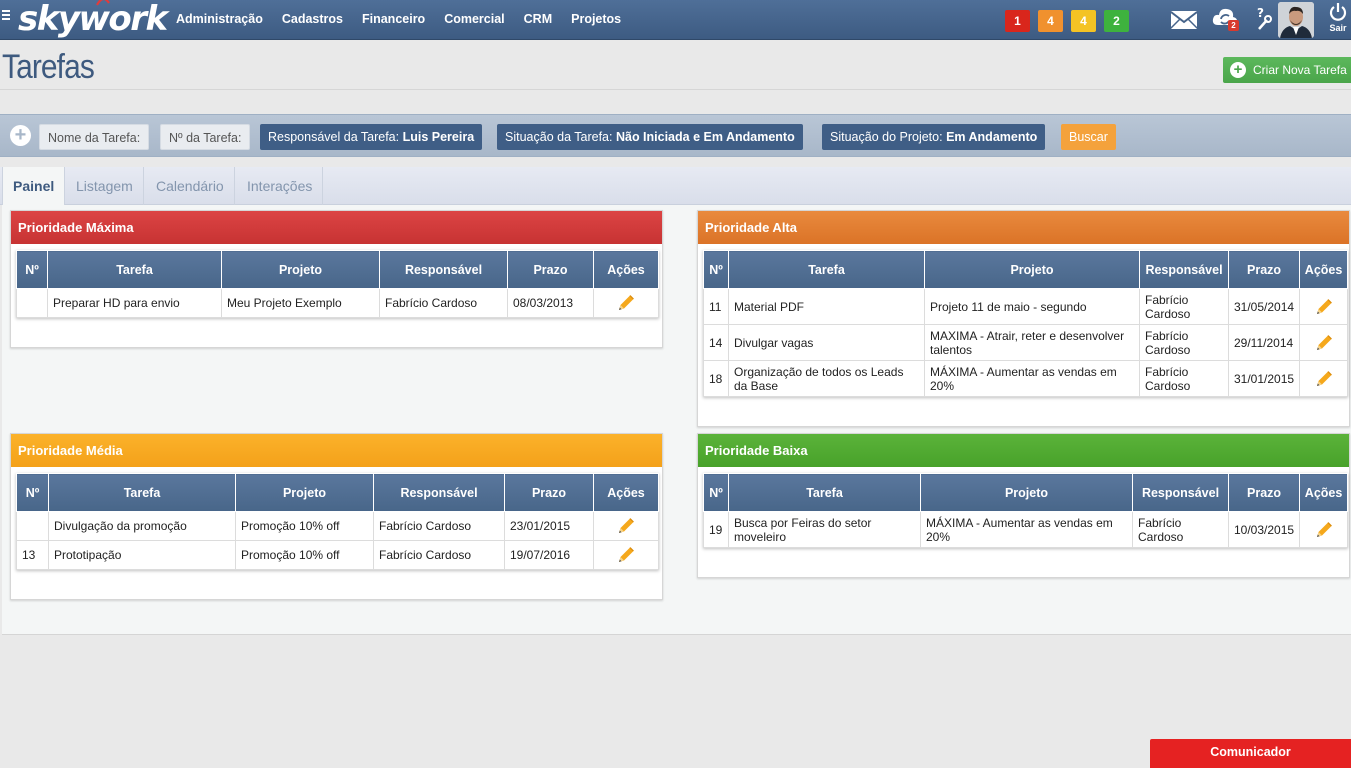  What do you see at coordinates (474, 20) in the screenshot?
I see `nav-comercial: Comercial` at bounding box center [474, 20].